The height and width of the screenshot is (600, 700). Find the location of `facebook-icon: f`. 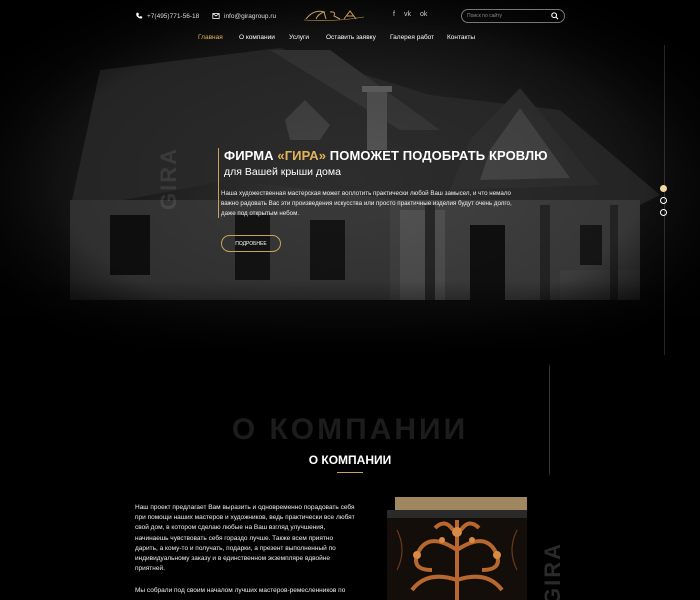

facebook-icon: f is located at coordinates (394, 14).